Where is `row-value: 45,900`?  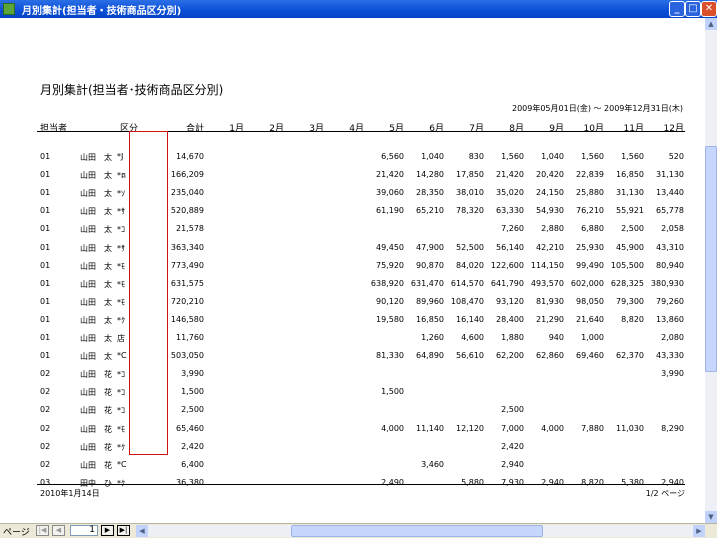 row-value: 45,900 is located at coordinates (630, 247).